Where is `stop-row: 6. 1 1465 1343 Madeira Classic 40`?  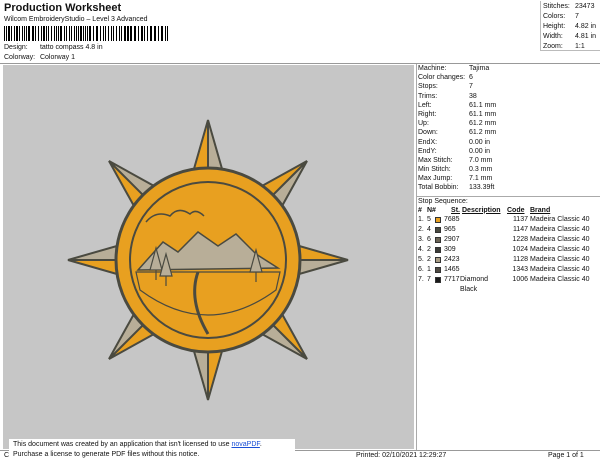 stop-row: 6. 1 1465 1343 Madeira Classic 40 is located at coordinates (508, 270).